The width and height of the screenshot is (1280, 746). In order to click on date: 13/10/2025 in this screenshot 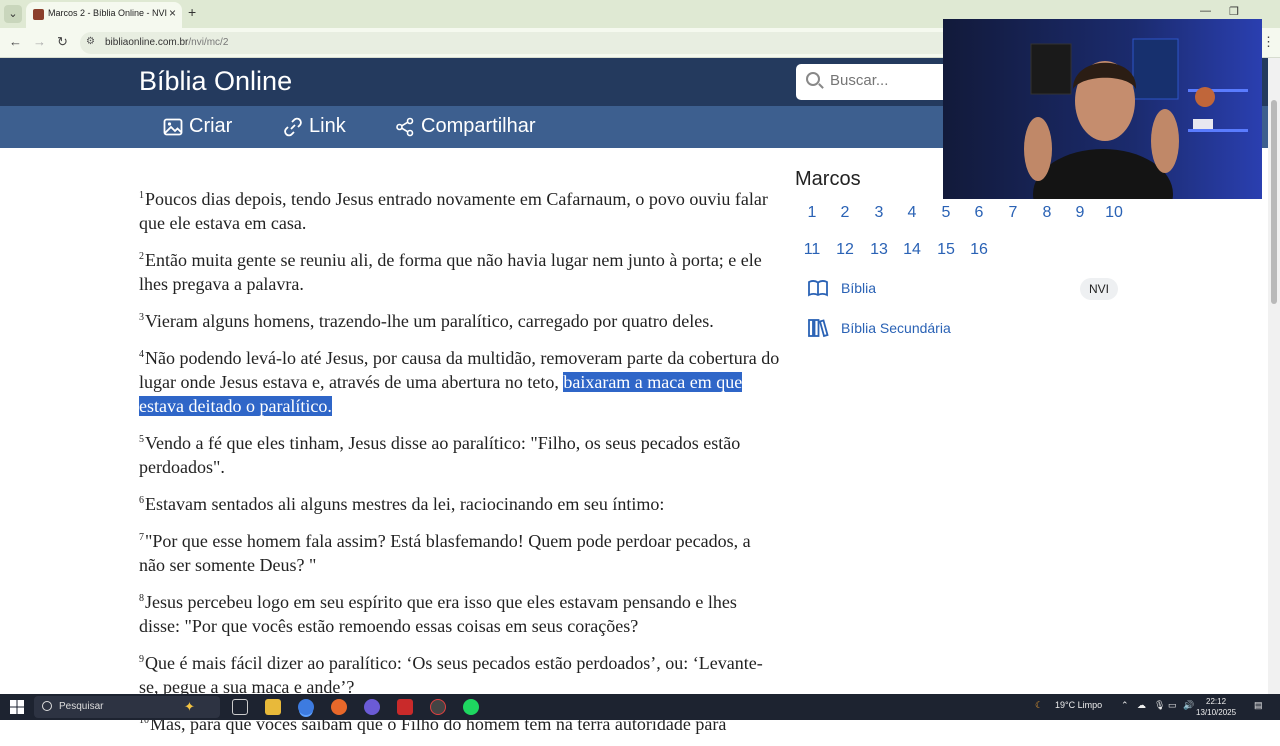, I will do `click(1216, 712)`.